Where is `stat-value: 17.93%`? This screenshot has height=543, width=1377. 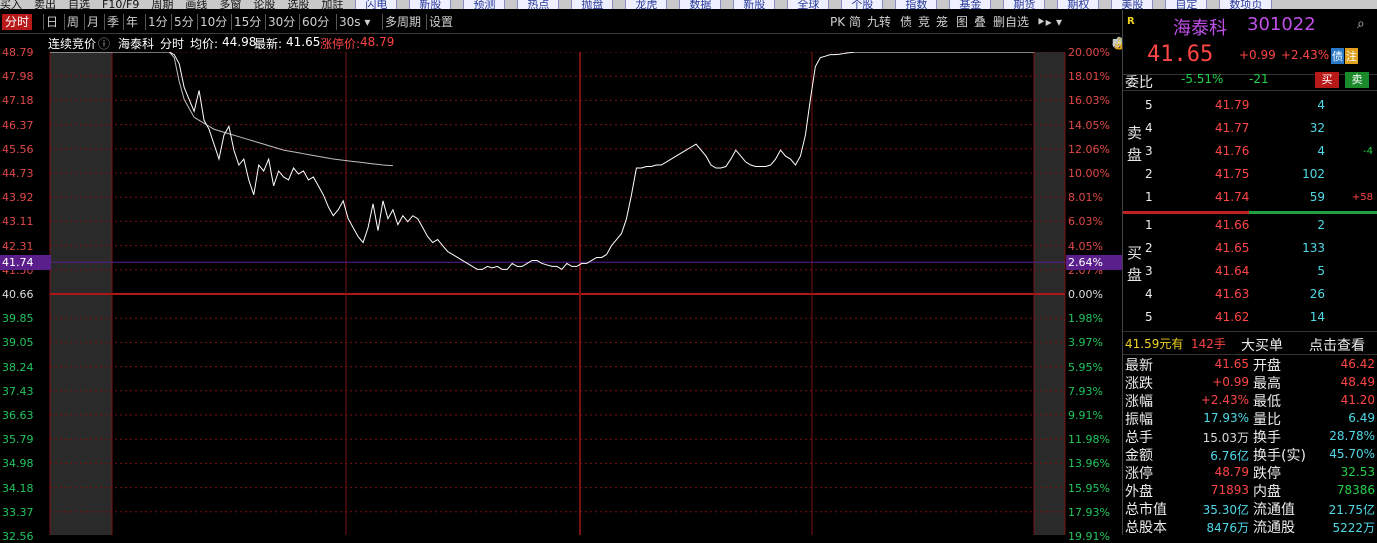
stat-value: 17.93% is located at coordinates (1226, 418).